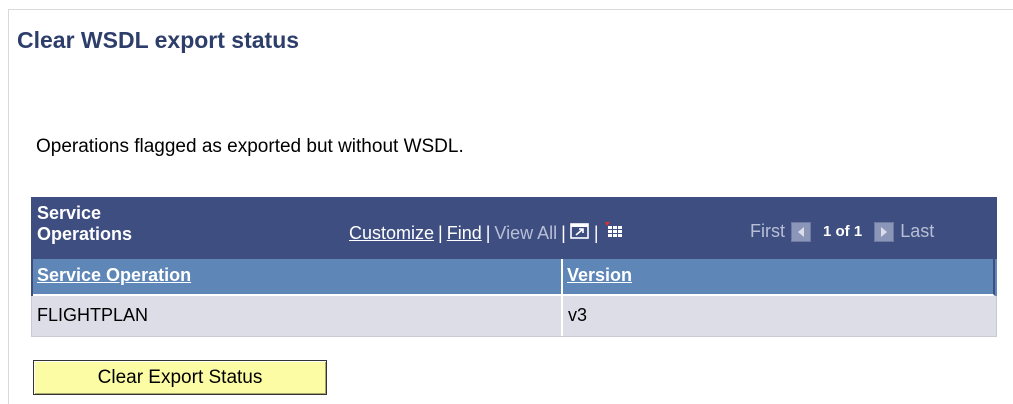  I want to click on grid-nav: Customize | Find | View All | |, so click(487, 233).